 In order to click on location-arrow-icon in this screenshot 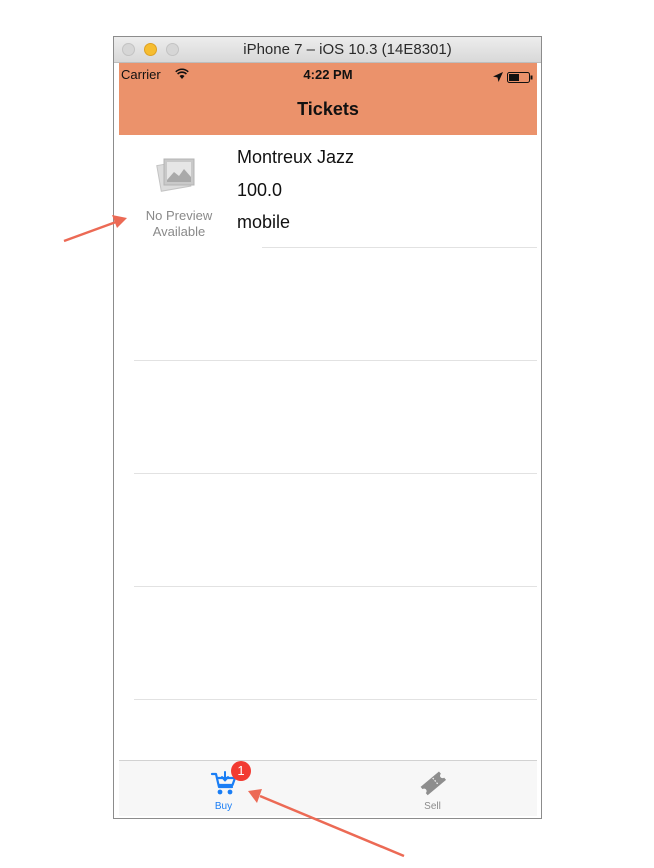, I will do `click(498, 78)`.